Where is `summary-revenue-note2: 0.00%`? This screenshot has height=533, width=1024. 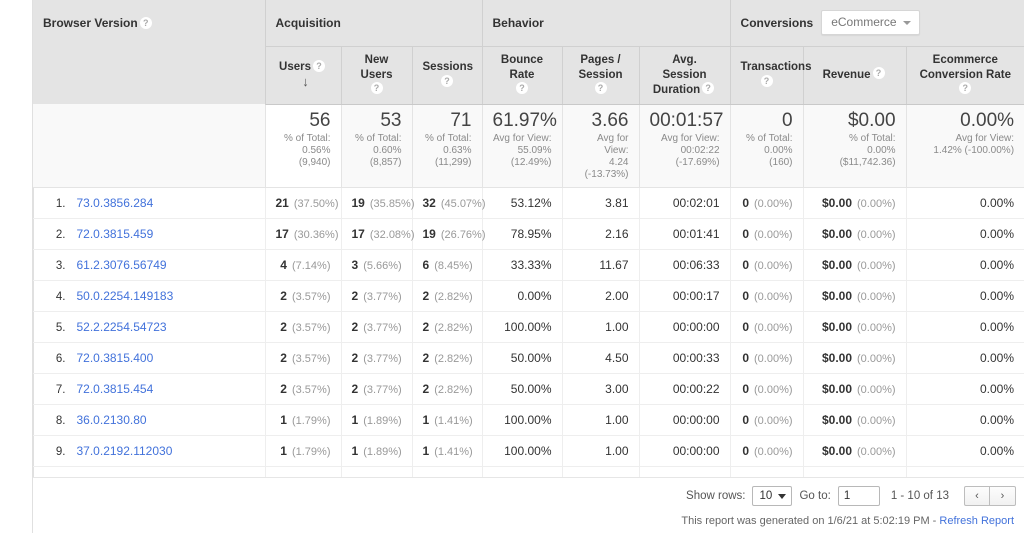
summary-revenue-note2: 0.00% is located at coordinates (881, 150).